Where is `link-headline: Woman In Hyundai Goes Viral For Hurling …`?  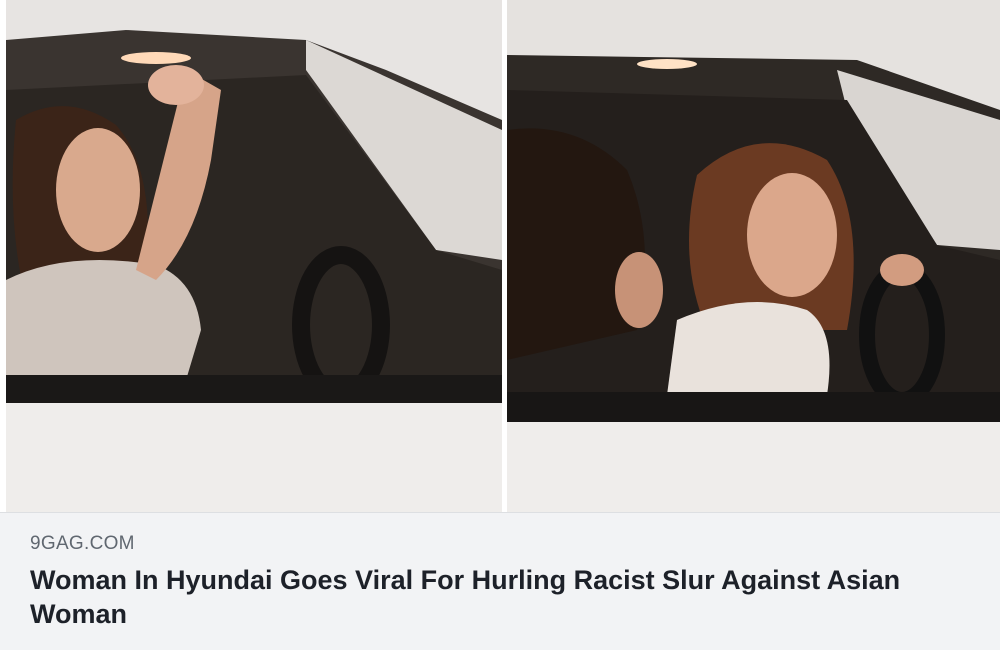 link-headline: Woman In Hyundai Goes Viral For Hurling … is located at coordinates (500, 597).